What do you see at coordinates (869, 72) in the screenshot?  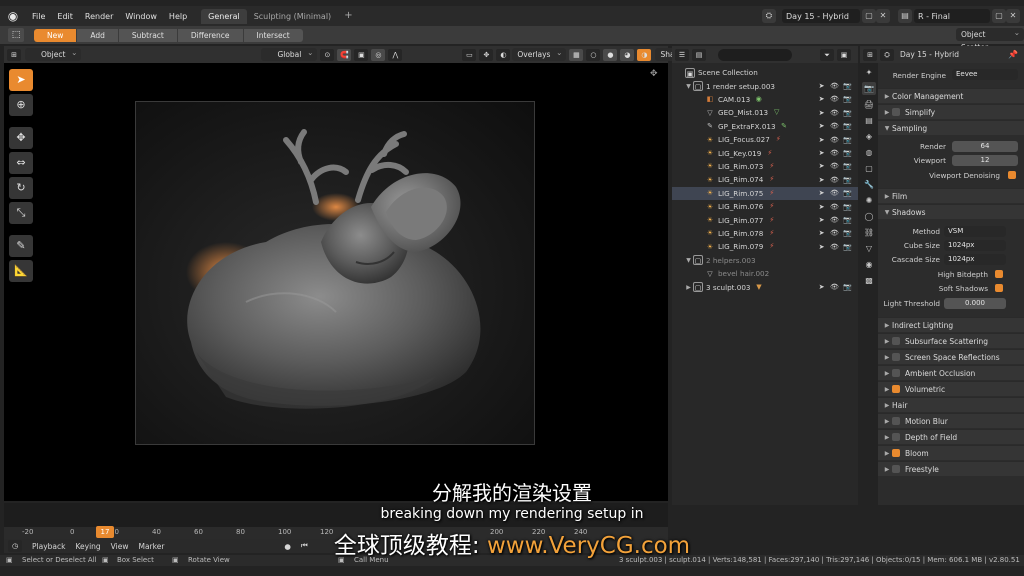 I see `tool-tab-icon: ✦` at bounding box center [869, 72].